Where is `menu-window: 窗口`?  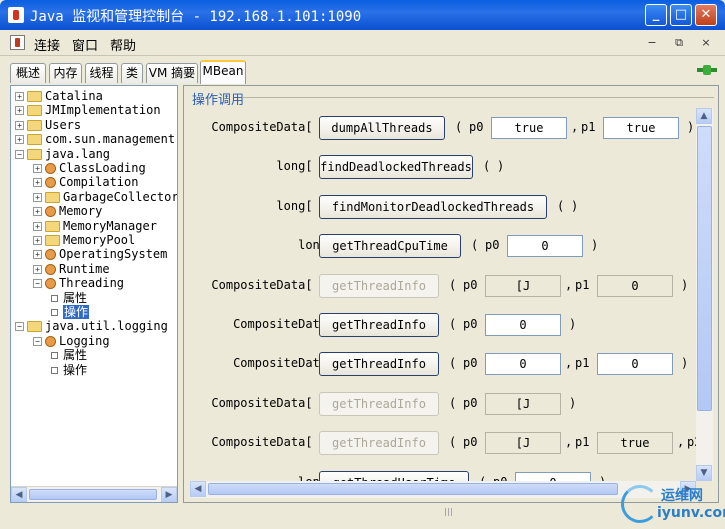
menu-window: 窗口 is located at coordinates (85, 44).